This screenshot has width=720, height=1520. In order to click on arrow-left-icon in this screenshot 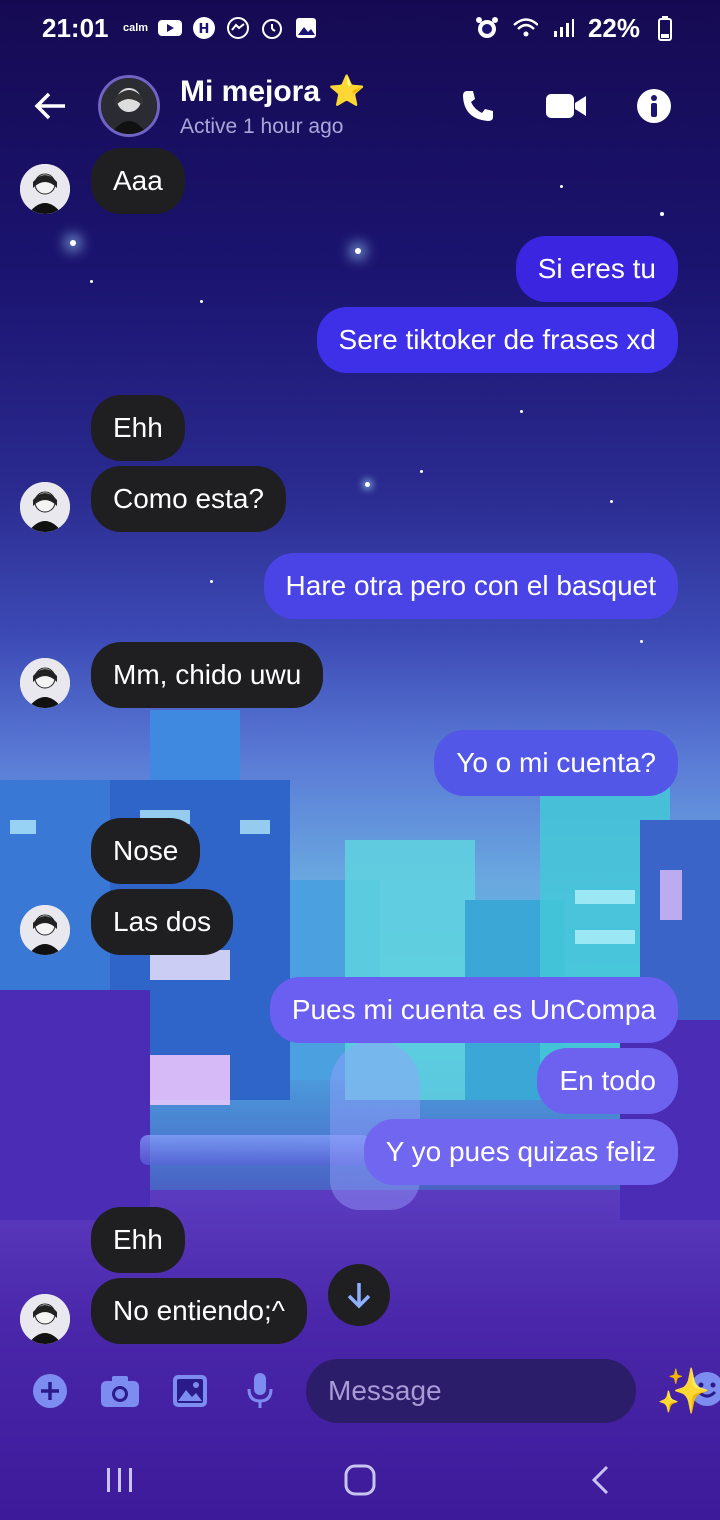, I will do `click(49, 106)`.